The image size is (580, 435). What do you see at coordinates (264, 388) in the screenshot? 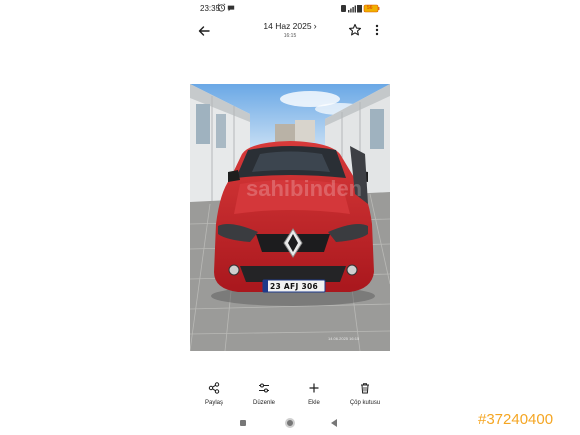
I see `tune-icon` at bounding box center [264, 388].